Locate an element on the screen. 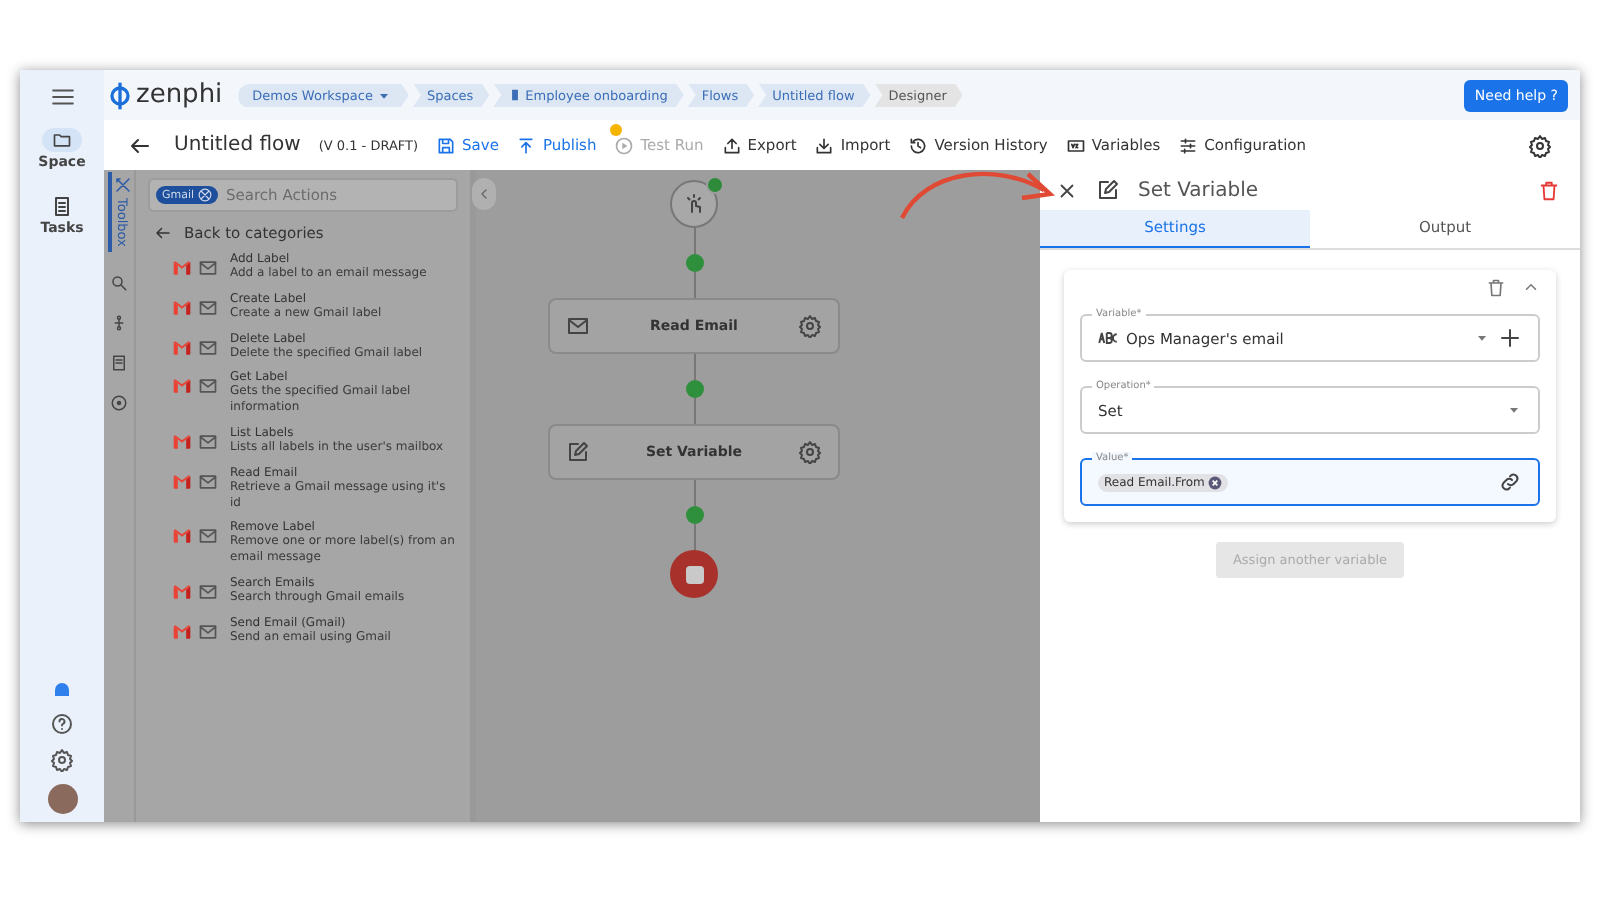 The image size is (1600, 900). menu-icon is located at coordinates (62, 97).